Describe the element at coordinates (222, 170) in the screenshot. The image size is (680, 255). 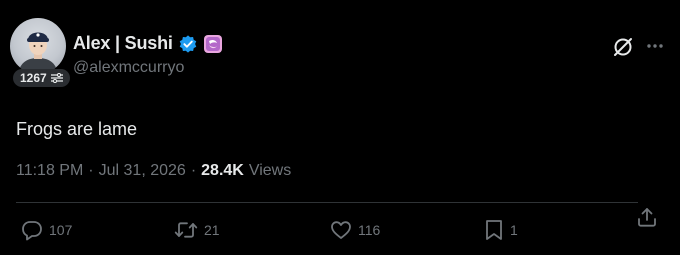
I see `views-count: 28.4K` at that location.